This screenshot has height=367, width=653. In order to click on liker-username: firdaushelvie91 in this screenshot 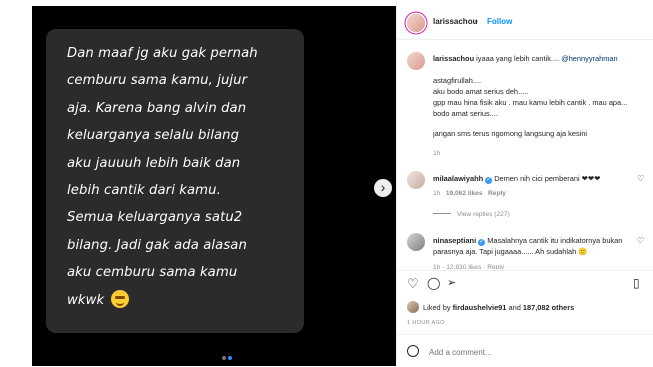, I will do `click(480, 307)`.